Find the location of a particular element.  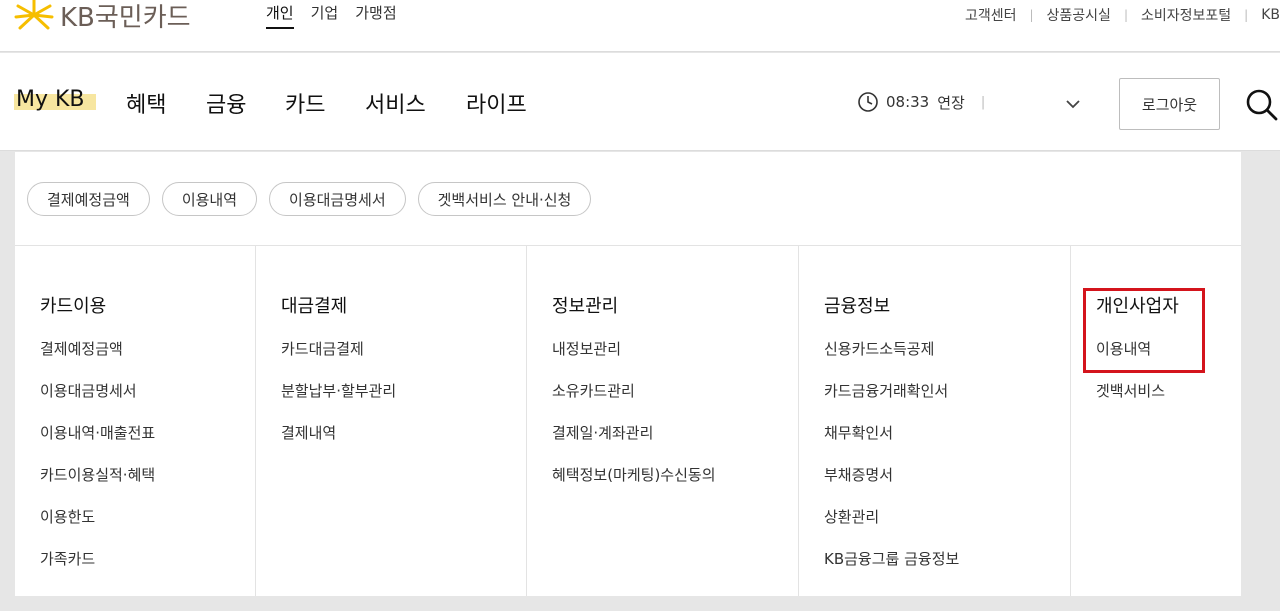

kb-logo: KB국민카드 is located at coordinates (102, 16).